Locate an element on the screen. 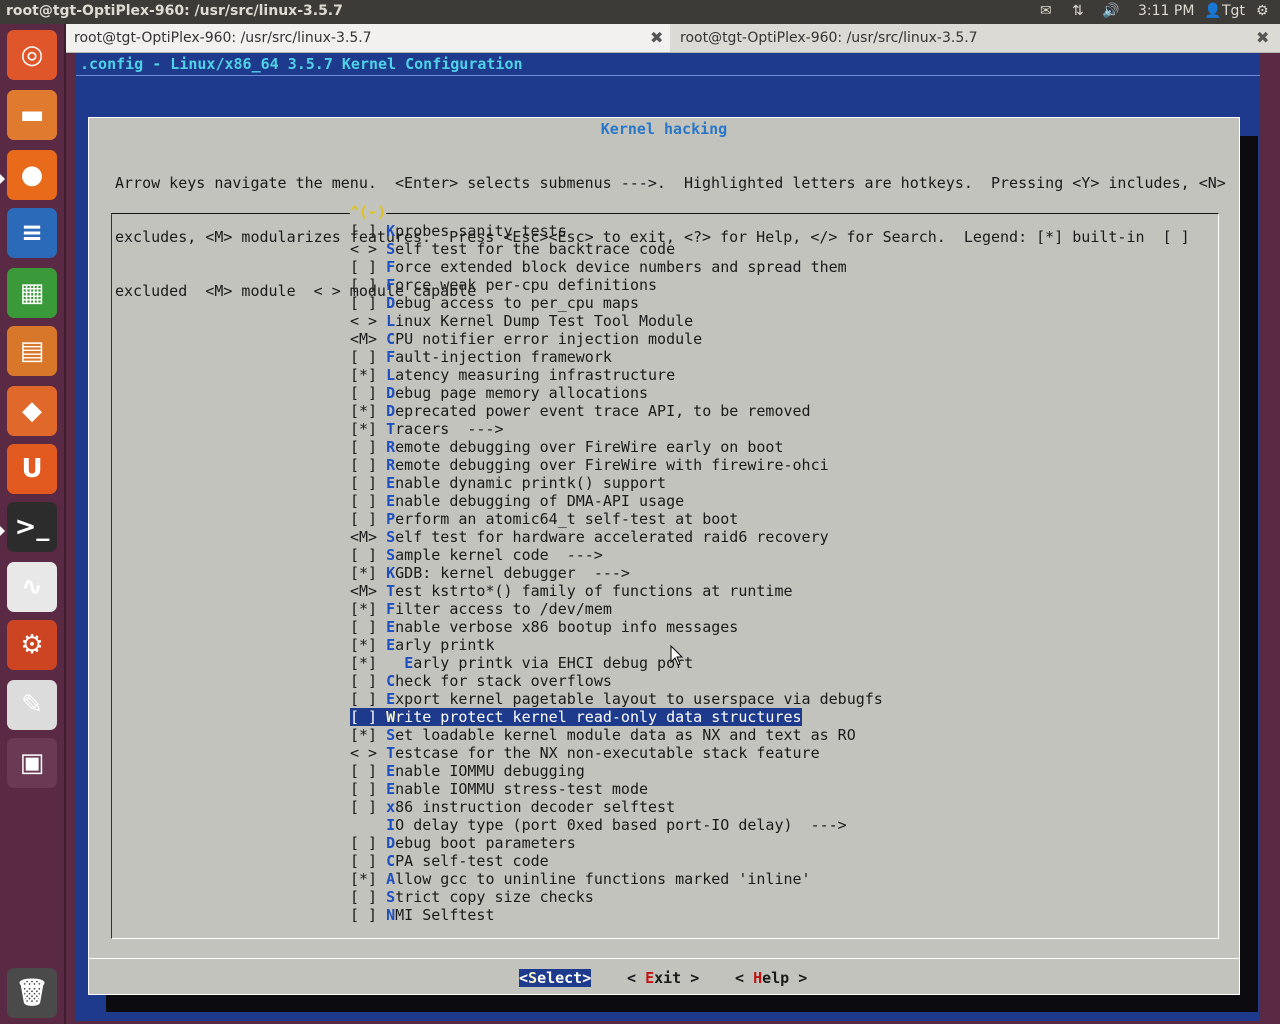 This screenshot has width=1280, height=1024. select-button: <Select> is located at coordinates (555, 978).